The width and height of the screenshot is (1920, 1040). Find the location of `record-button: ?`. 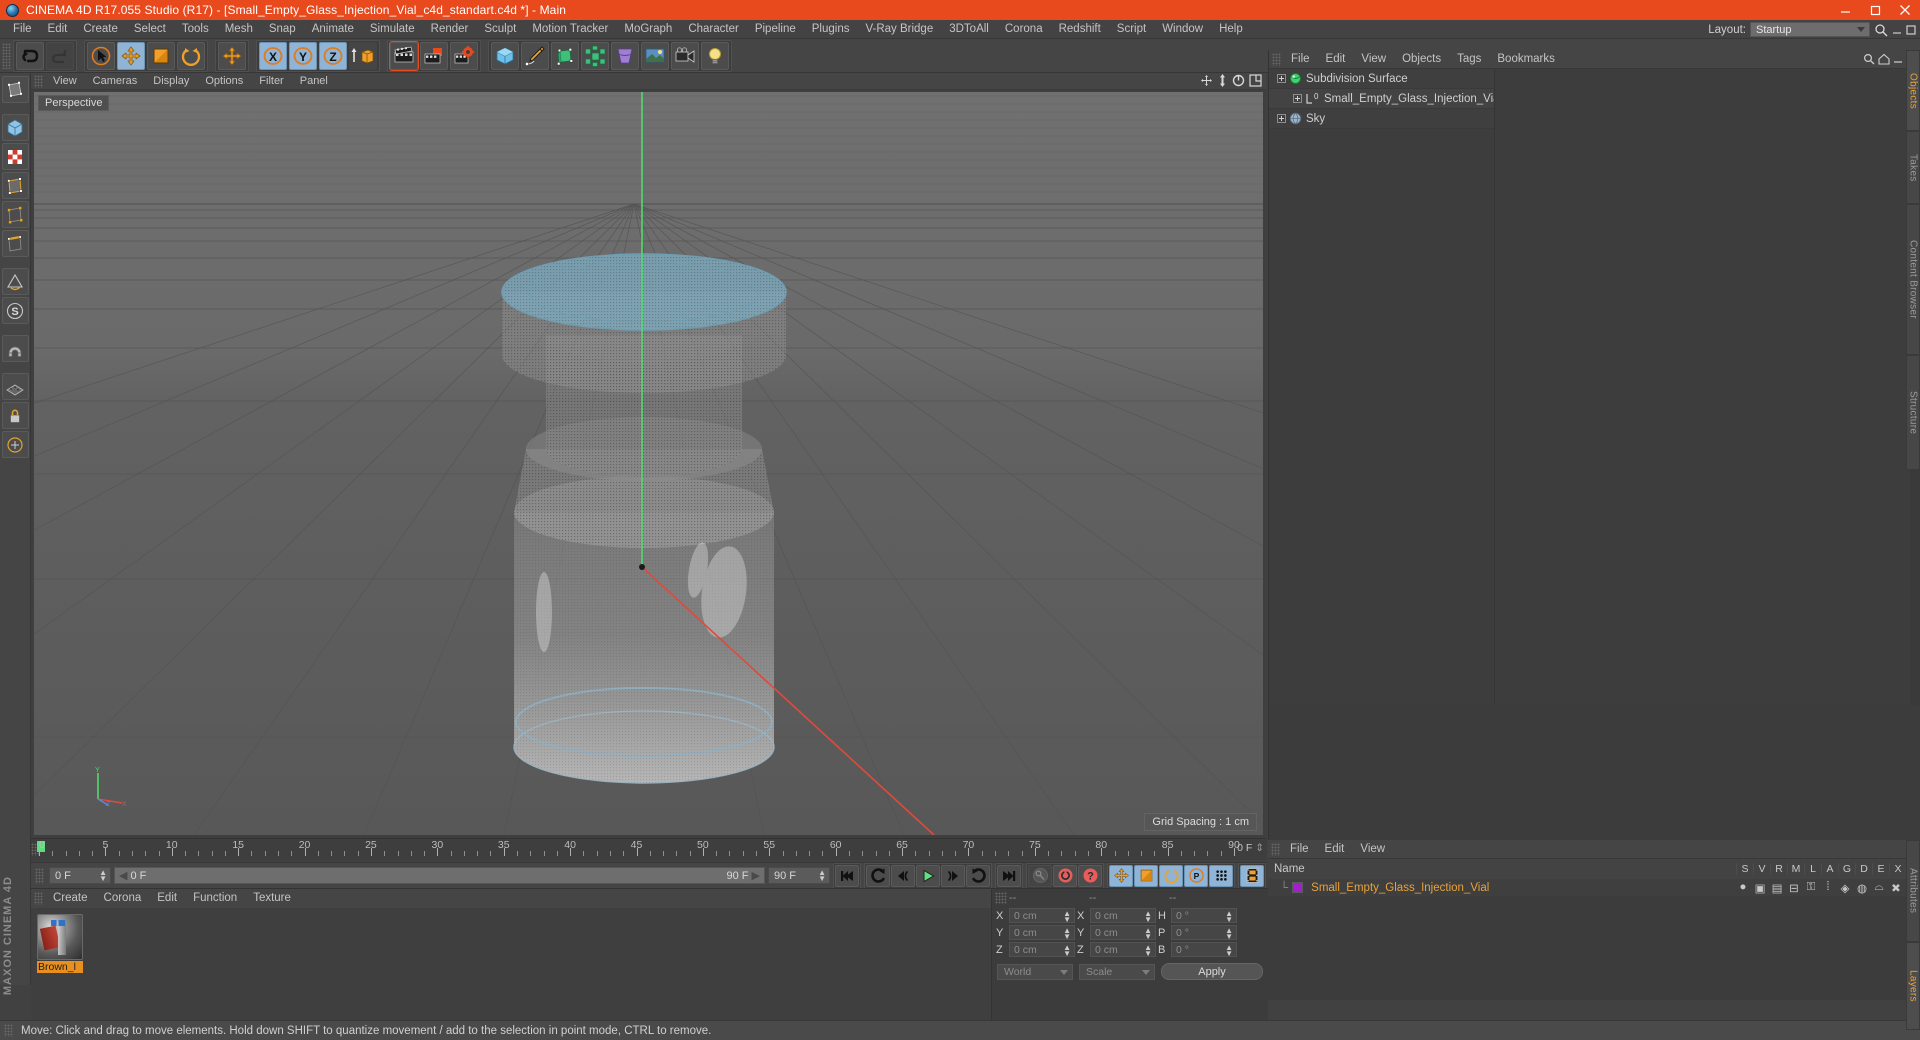

record-button: ? is located at coordinates (1090, 875).